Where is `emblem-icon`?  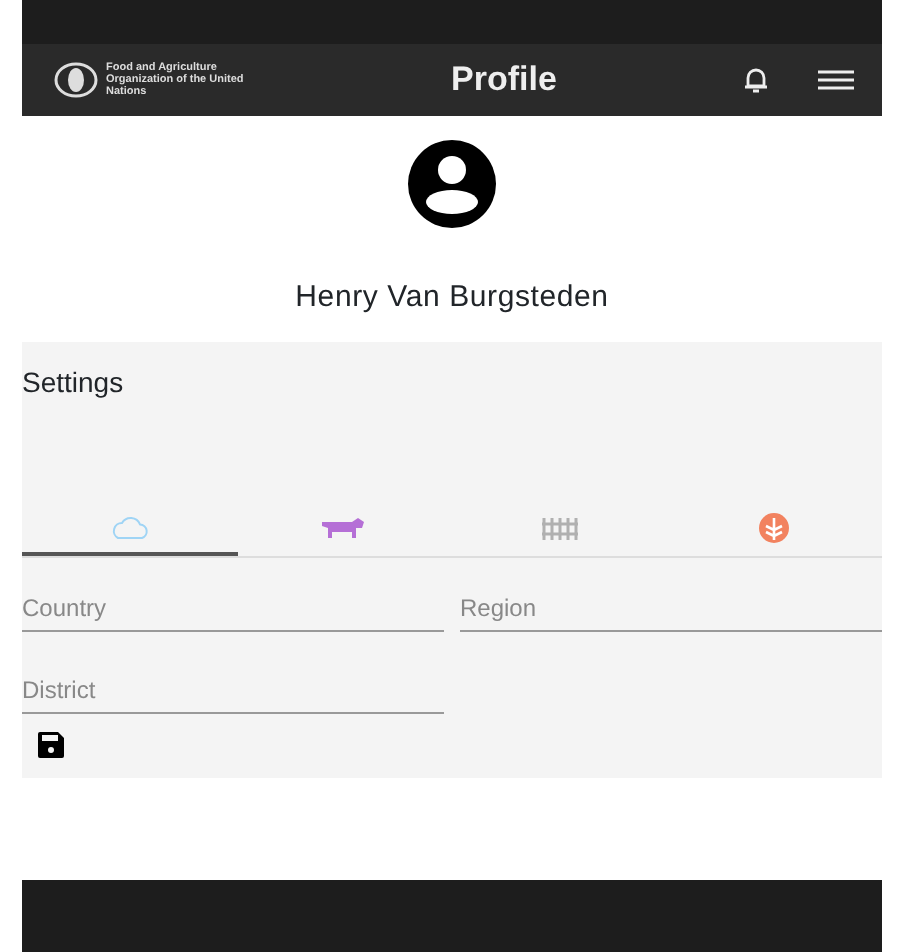 emblem-icon is located at coordinates (76, 80).